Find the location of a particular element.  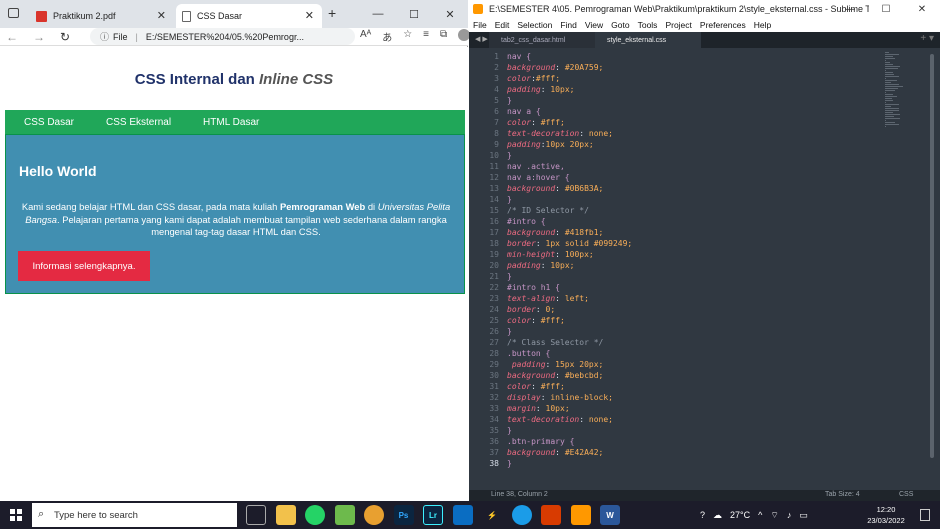

read-aloud-icon: Aᴬ is located at coordinates (365, 36).